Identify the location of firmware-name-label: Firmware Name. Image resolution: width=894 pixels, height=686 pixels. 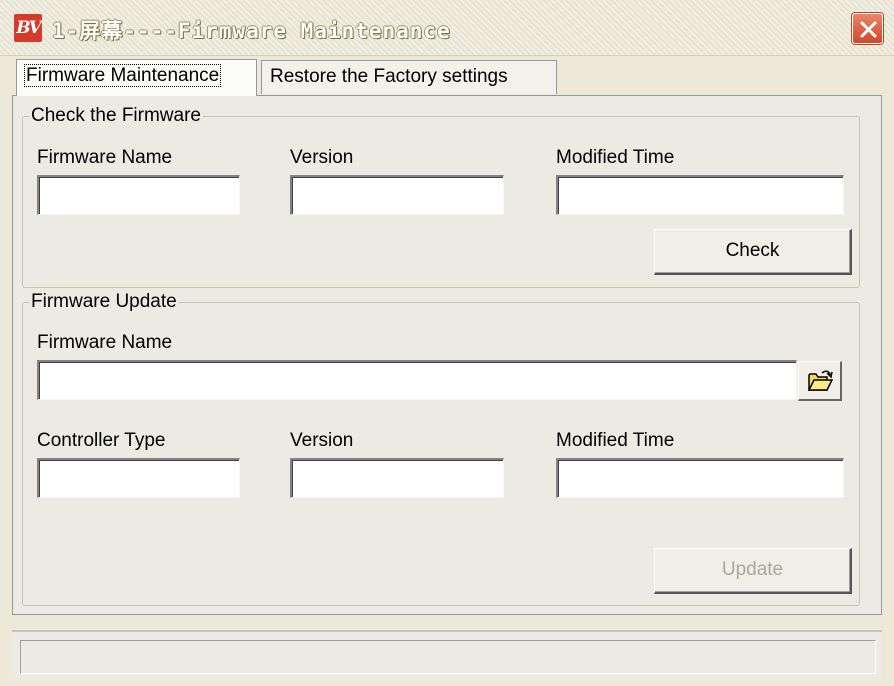
(105, 157).